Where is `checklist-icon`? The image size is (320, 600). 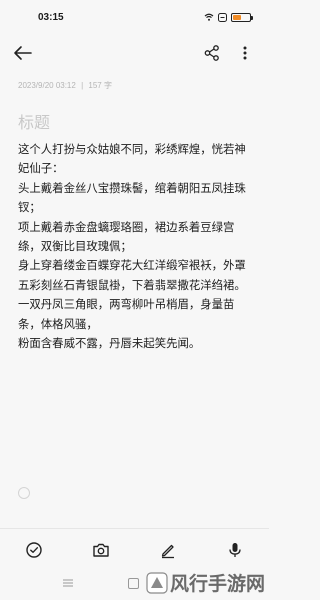 checklist-icon is located at coordinates (34, 550).